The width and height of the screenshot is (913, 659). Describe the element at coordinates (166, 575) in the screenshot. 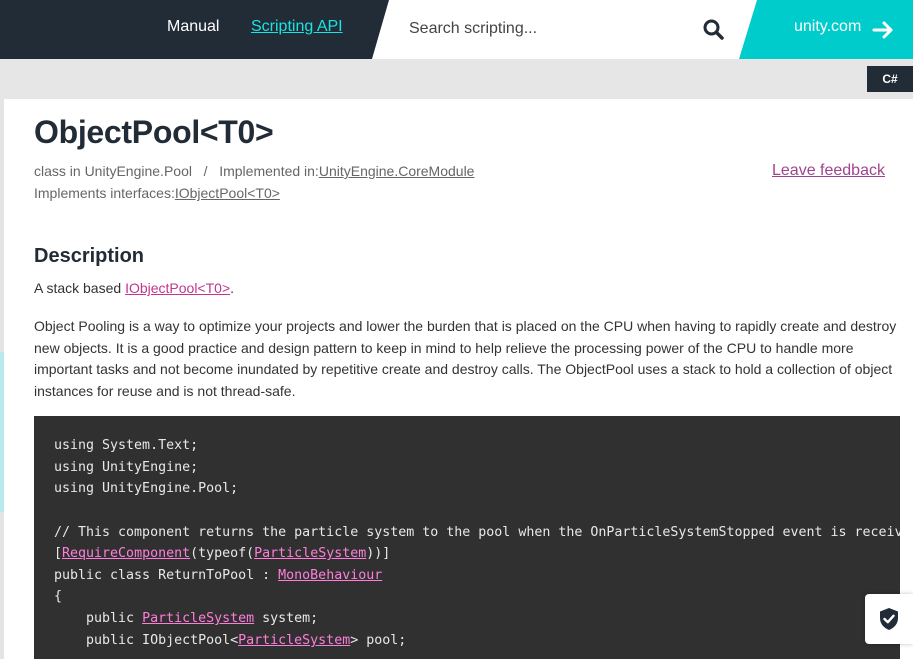

I see `code-token: public class ReturnToPool :` at that location.